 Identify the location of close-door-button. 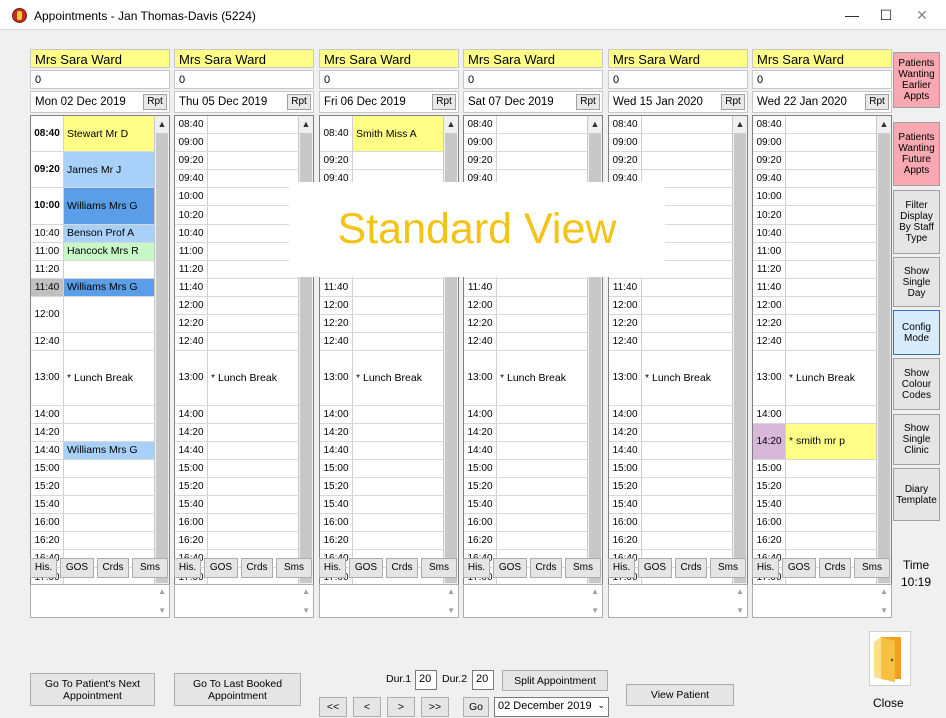
(890, 658).